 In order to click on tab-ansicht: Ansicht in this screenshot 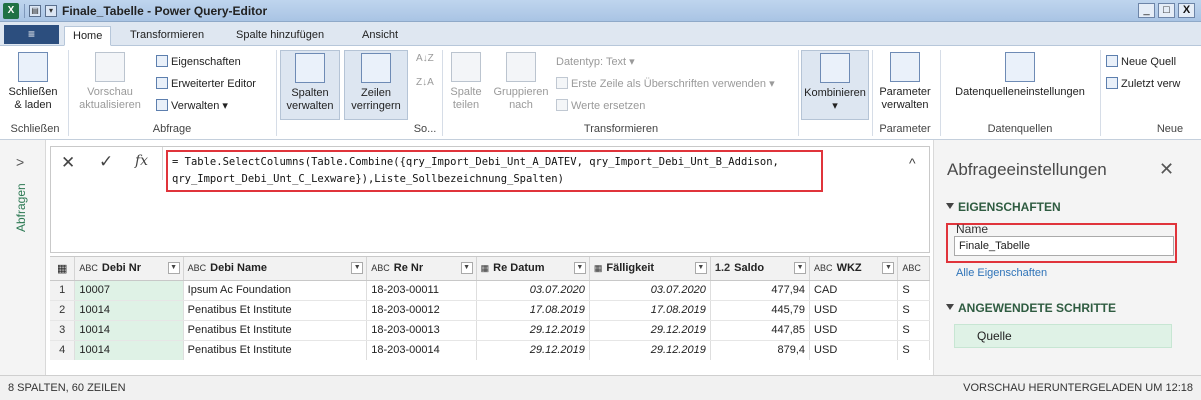, I will do `click(380, 36)`.